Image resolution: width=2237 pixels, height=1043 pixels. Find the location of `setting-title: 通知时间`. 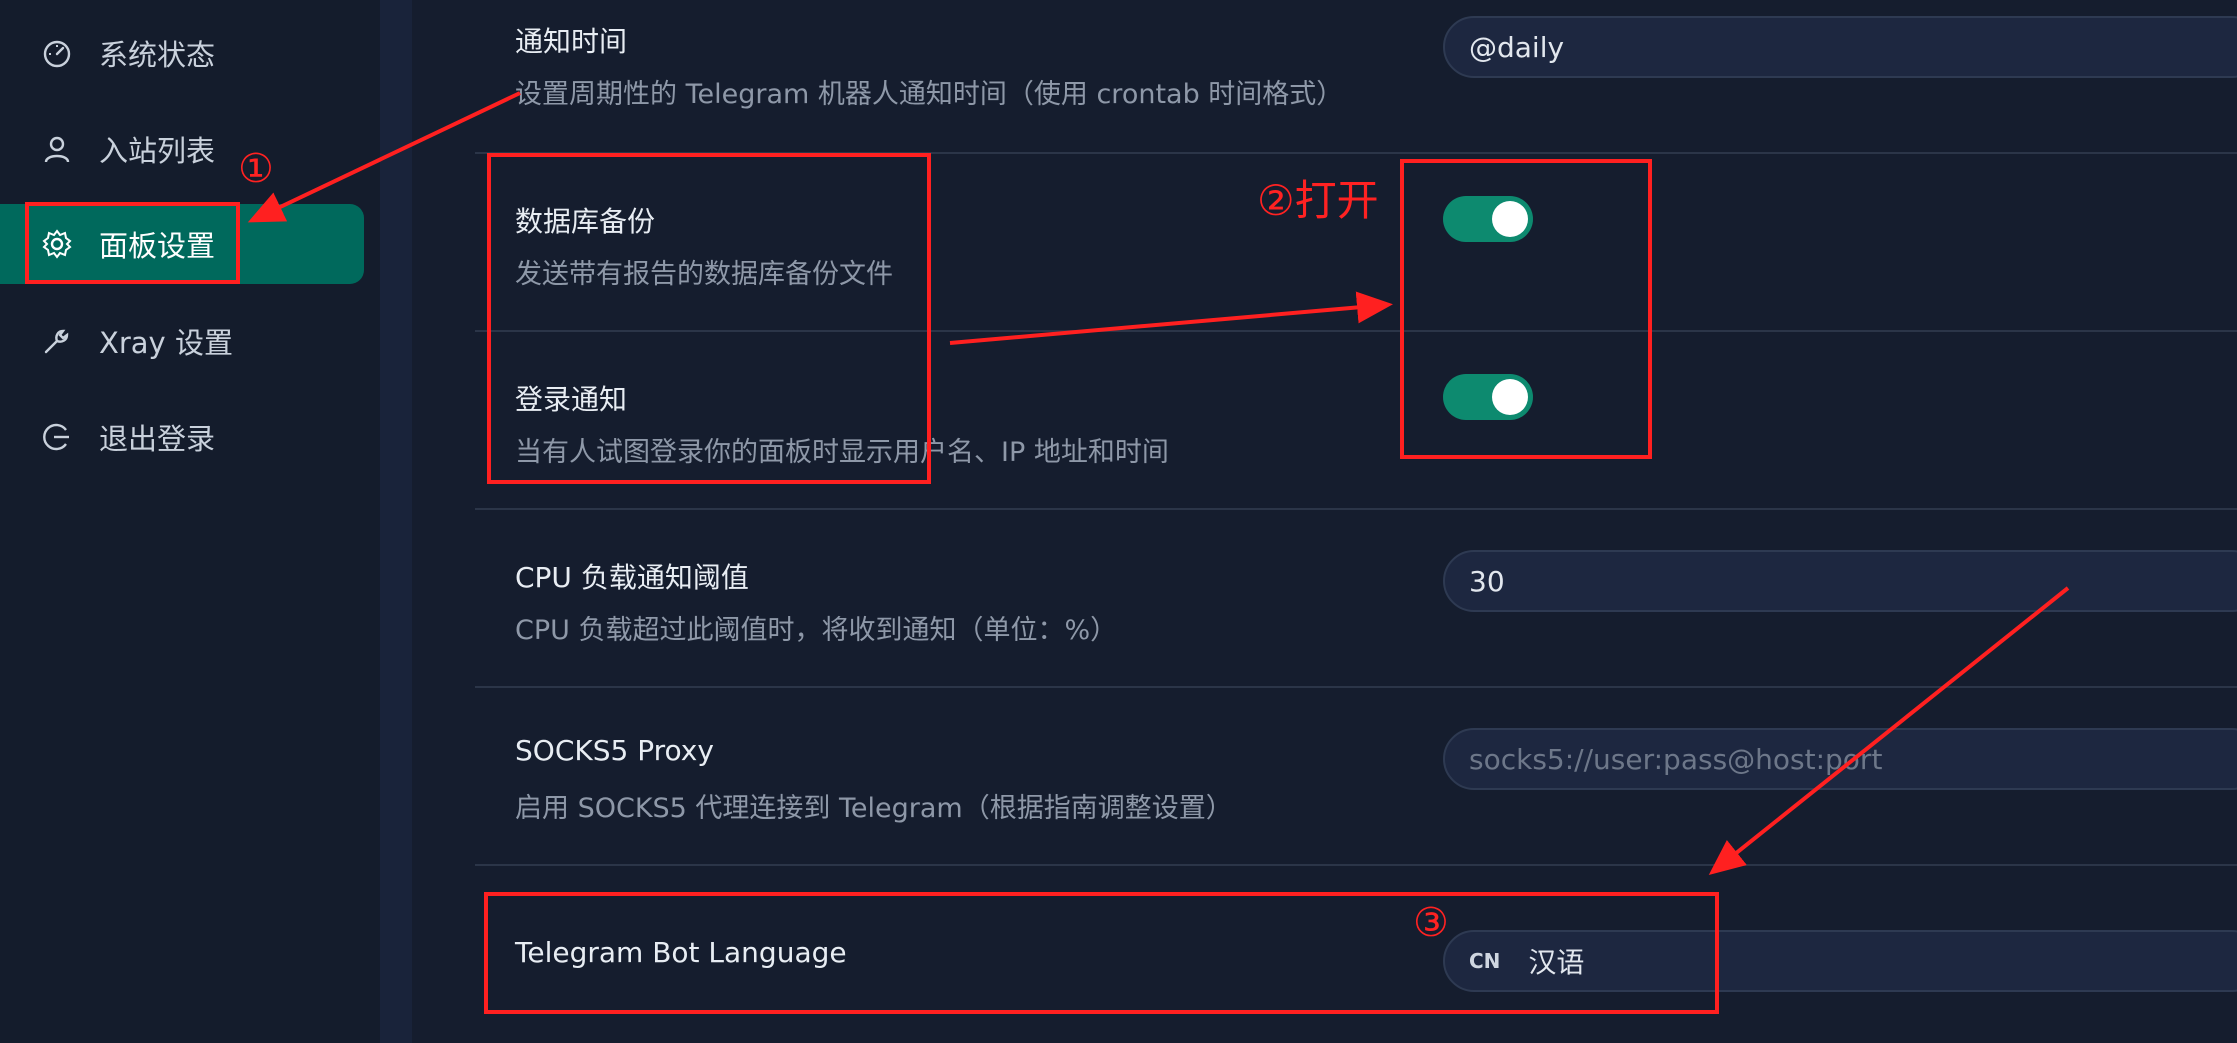

setting-title: 通知时间 is located at coordinates (571, 41).